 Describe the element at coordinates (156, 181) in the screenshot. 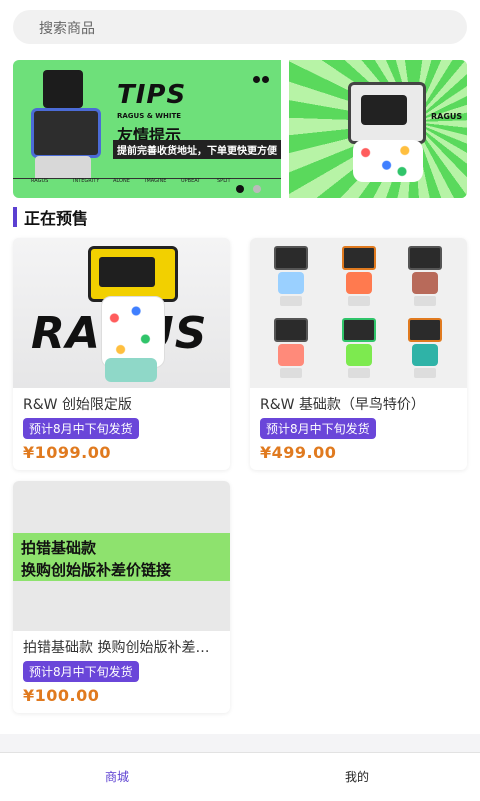

I see `banner-tag: IMAGINE` at that location.